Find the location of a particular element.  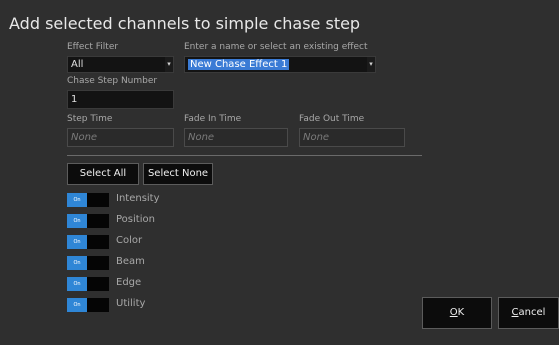

fade-in-time-input: None is located at coordinates (236, 137).